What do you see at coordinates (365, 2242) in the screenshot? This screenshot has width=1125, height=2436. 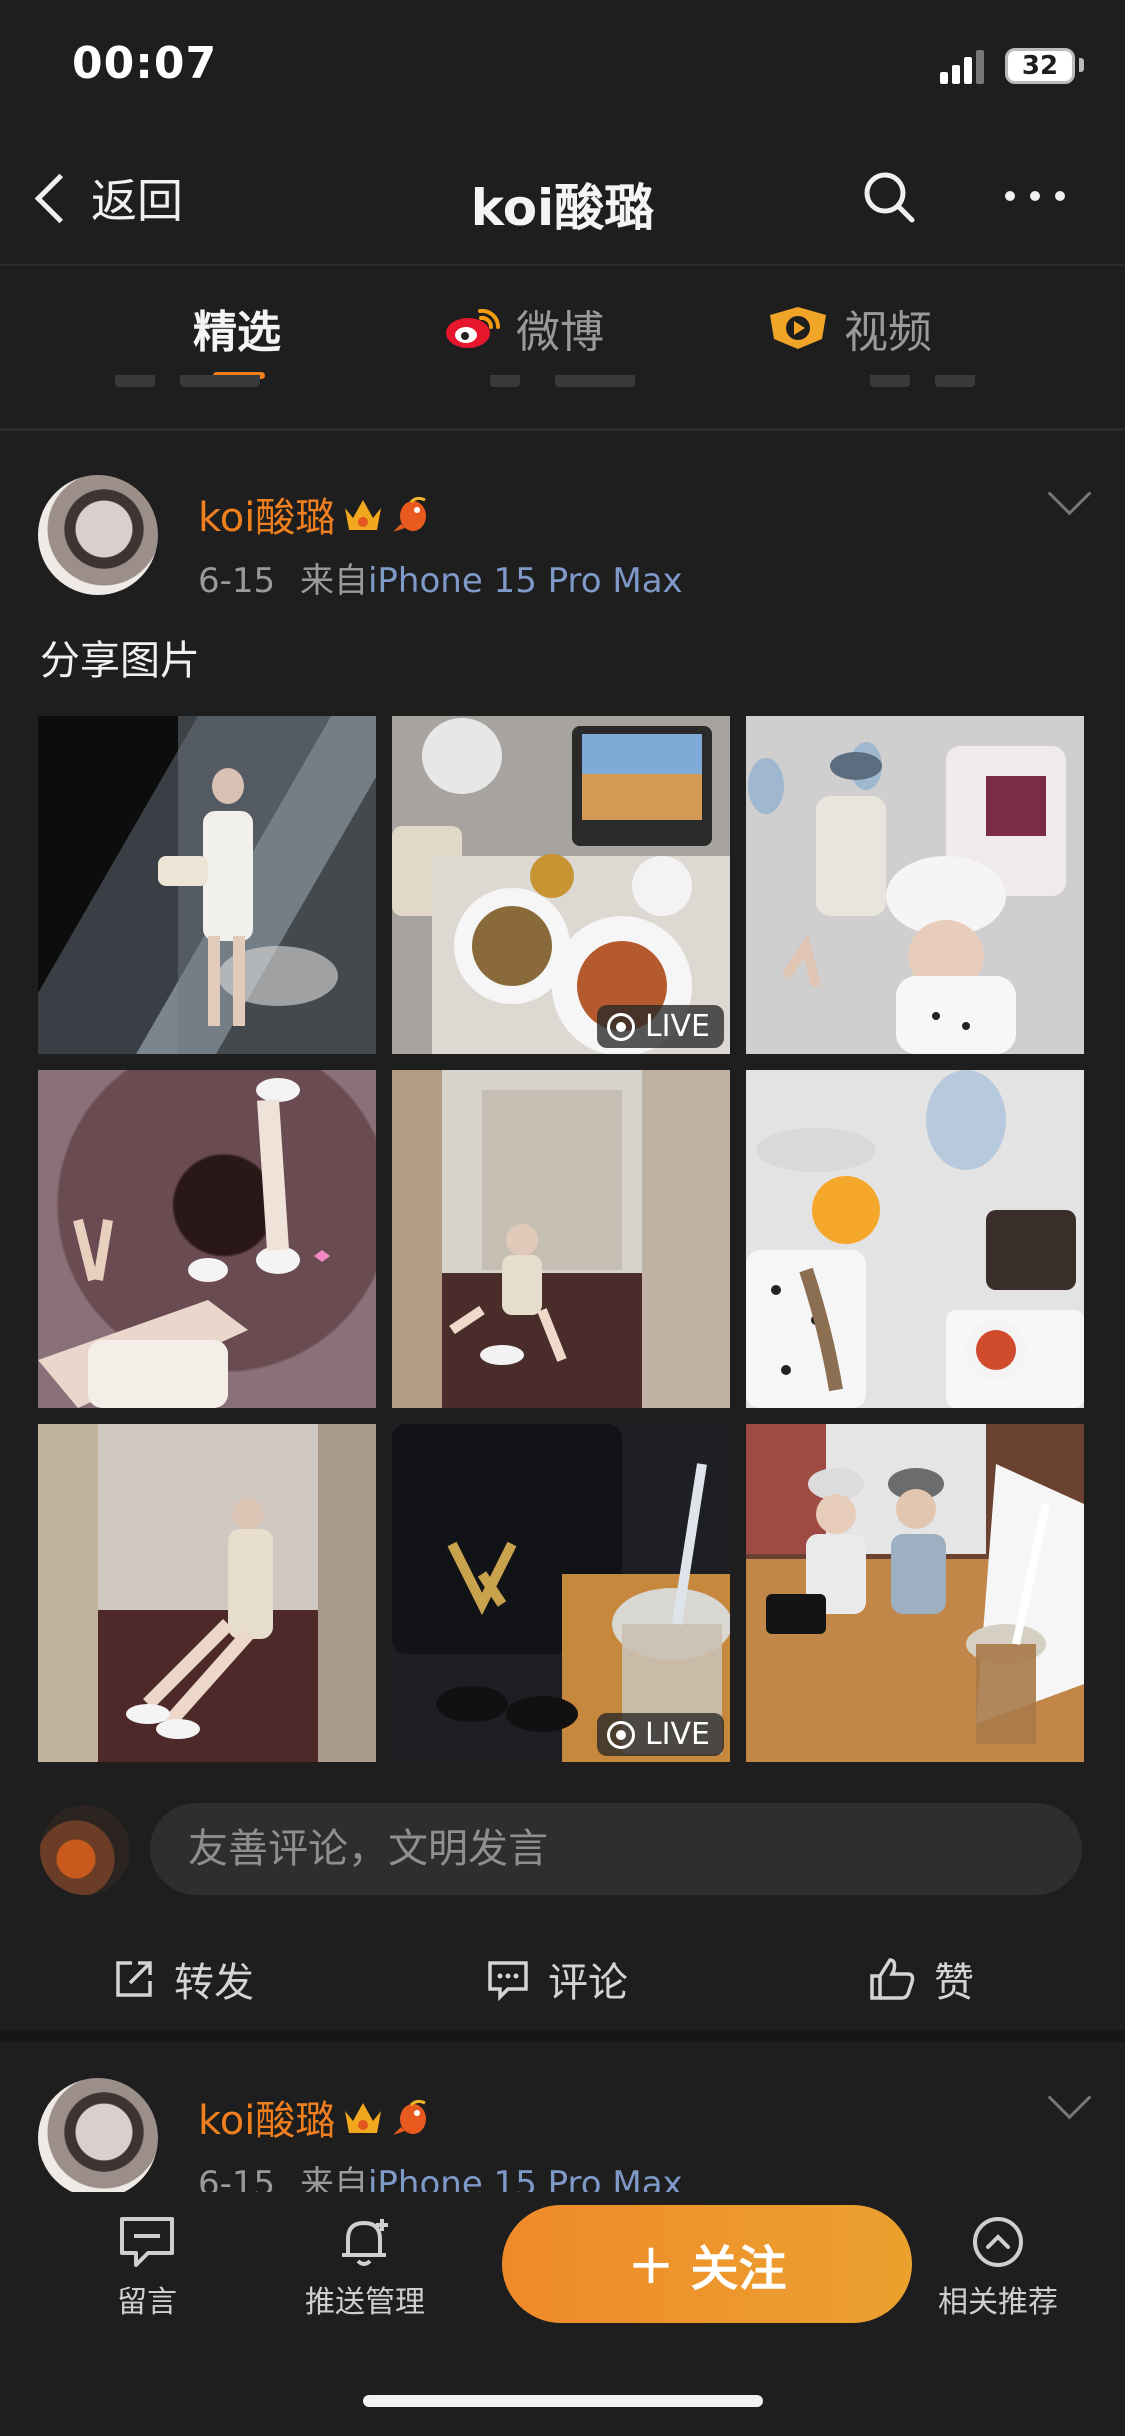 I see `bell-plus-icon` at bounding box center [365, 2242].